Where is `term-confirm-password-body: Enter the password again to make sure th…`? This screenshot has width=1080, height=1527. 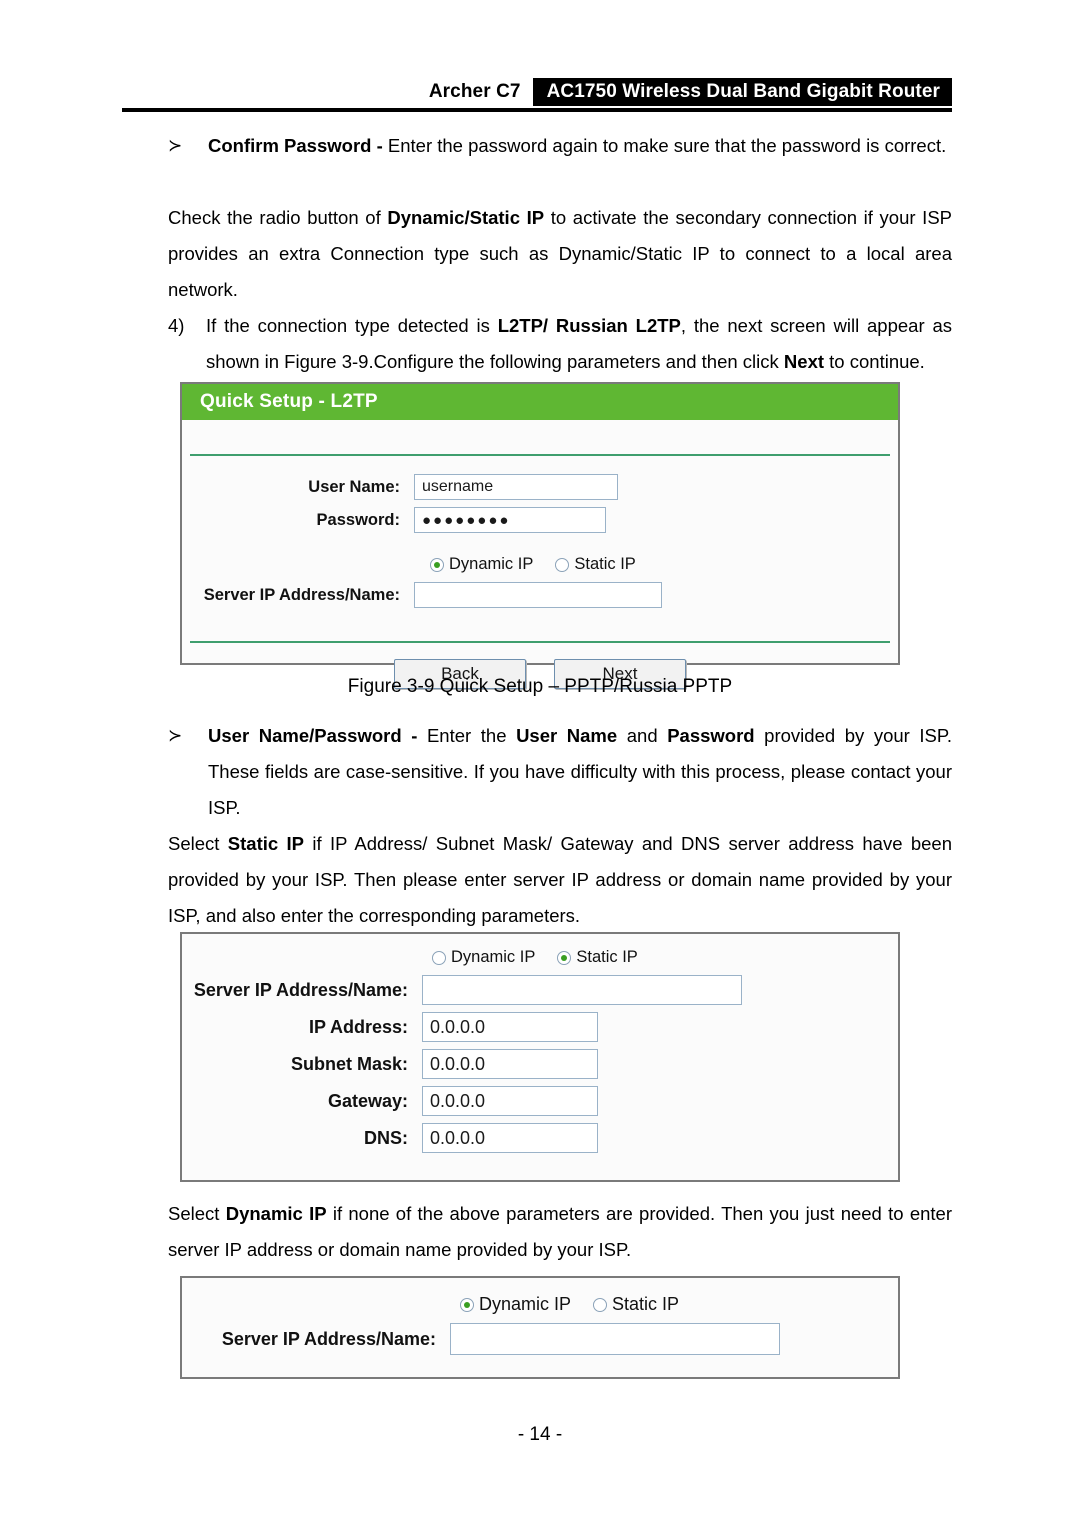
term-confirm-password-body: Enter the password again to make sure th… is located at coordinates (664, 145).